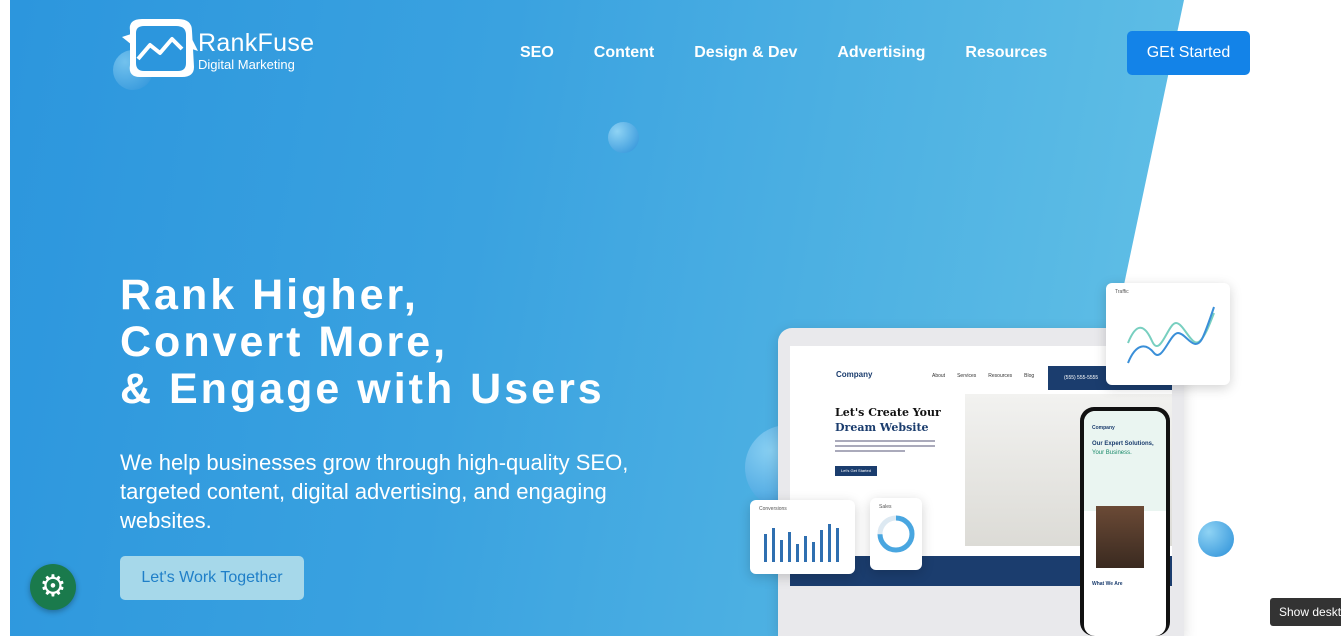  Describe the element at coordinates (983, 376) in the screenshot. I see `mock-site-nav: About Services Resources Blog` at that location.